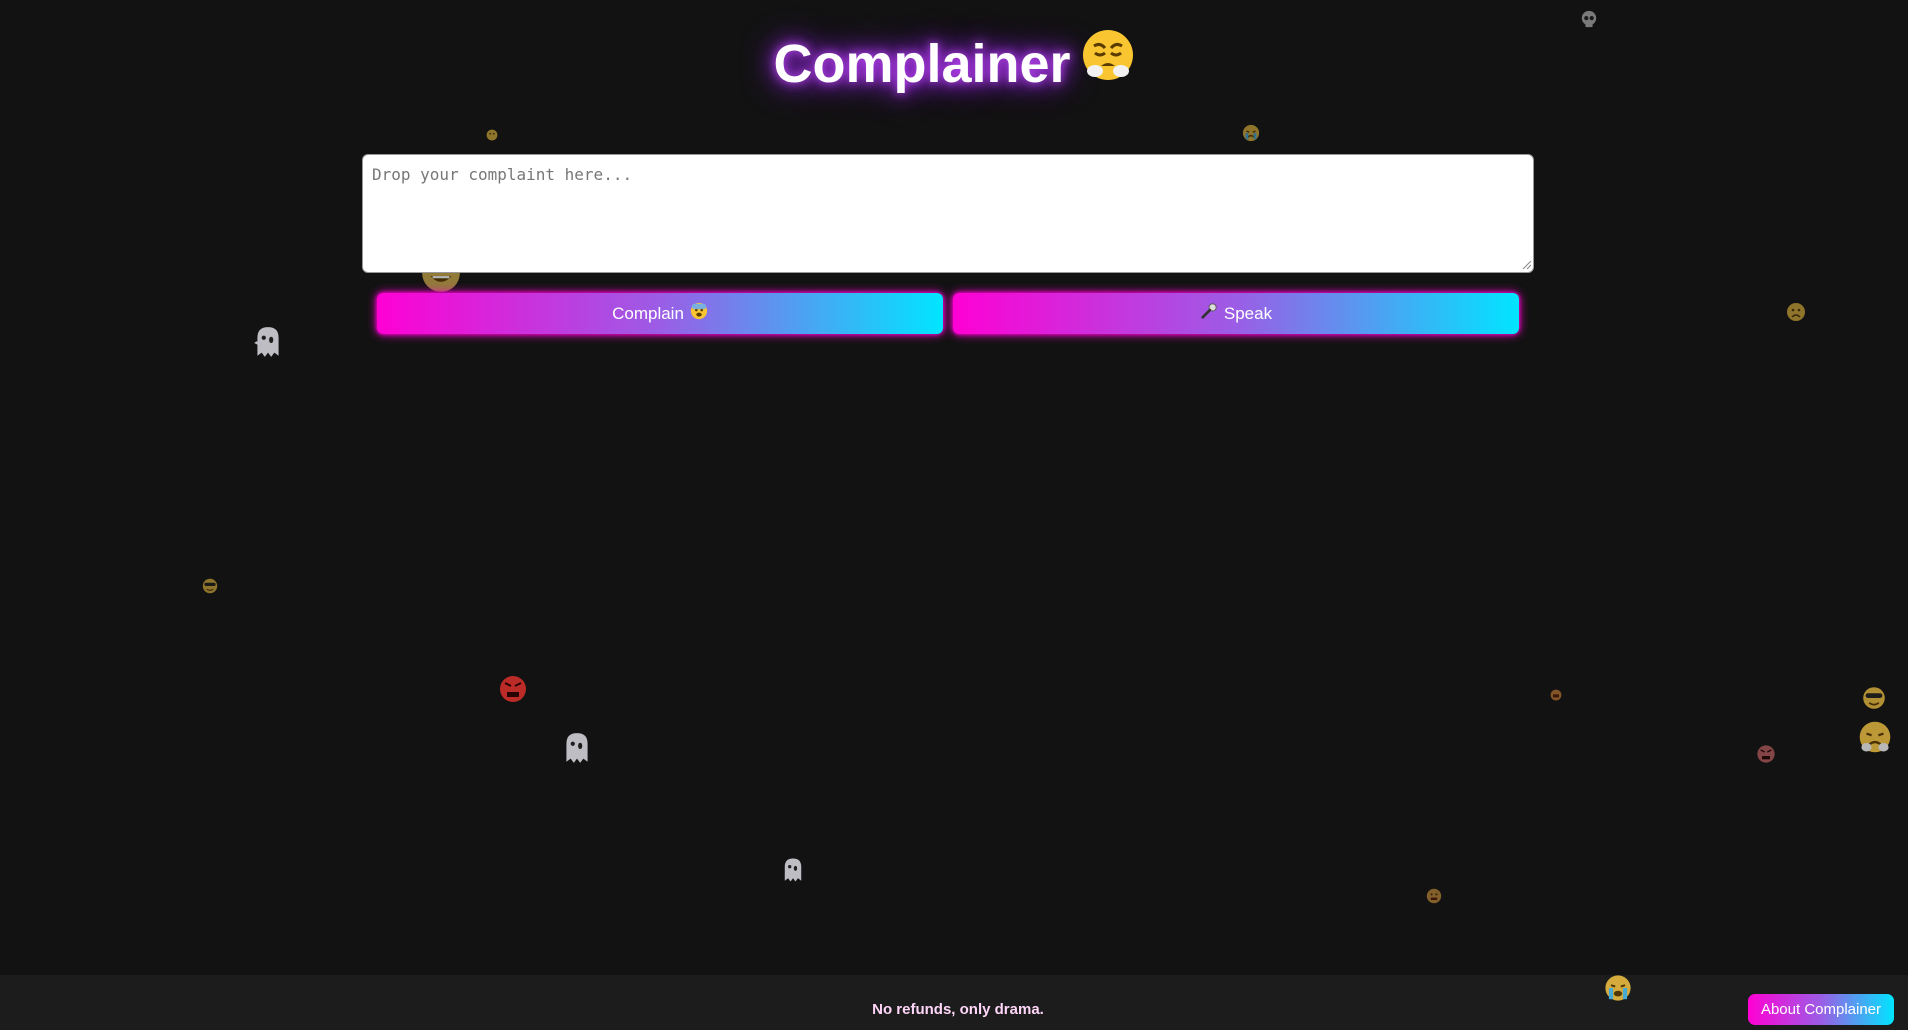 The height and width of the screenshot is (1030, 1908). What do you see at coordinates (1248, 313) in the screenshot?
I see `speak-button-label: Speak` at bounding box center [1248, 313].